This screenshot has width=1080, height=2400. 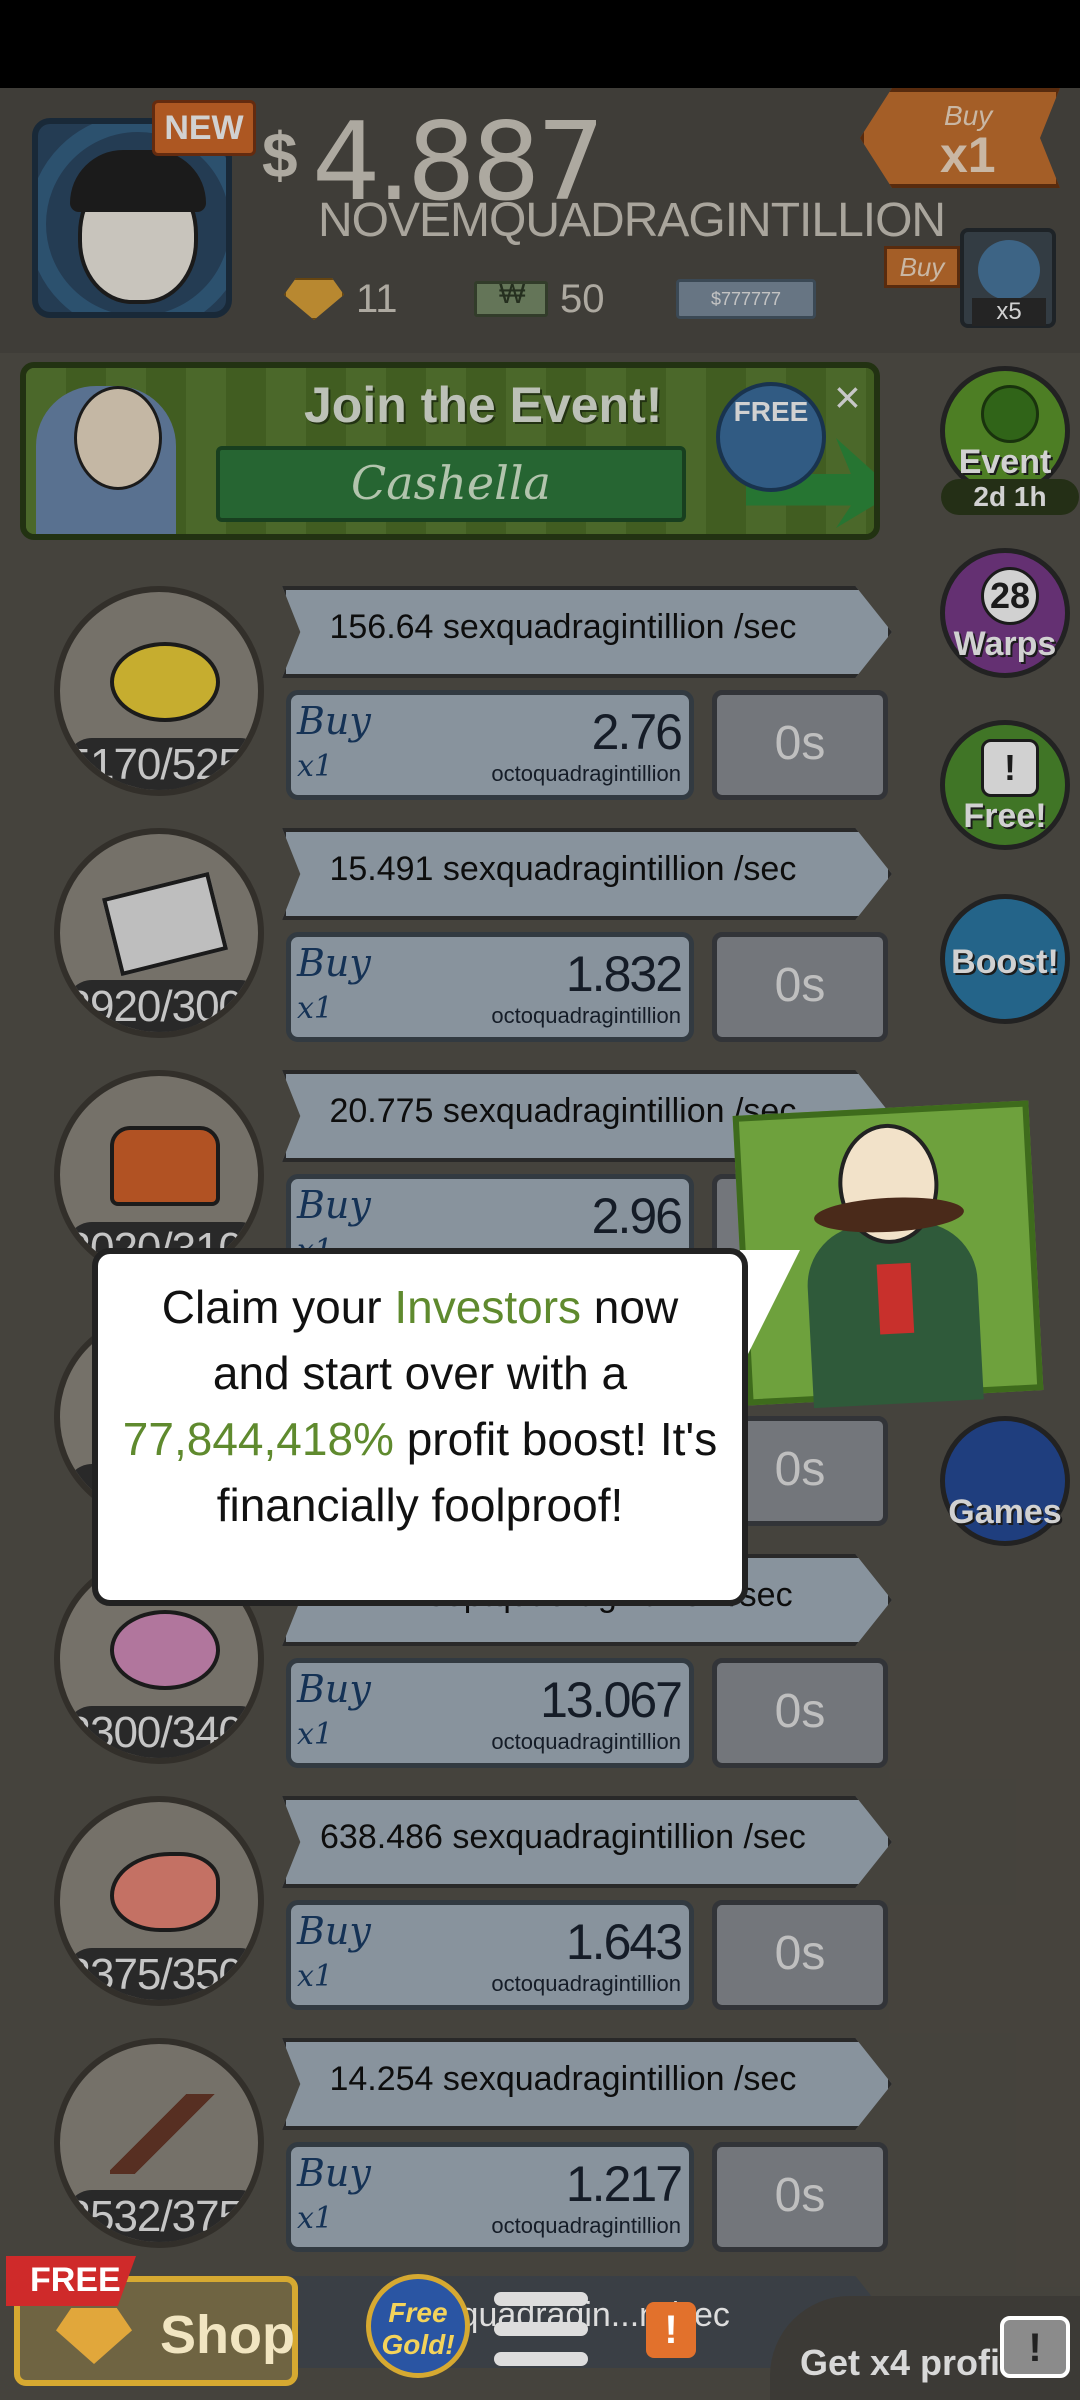 What do you see at coordinates (1010, 596) in the screenshot?
I see `warps-count-badge: 28` at bounding box center [1010, 596].